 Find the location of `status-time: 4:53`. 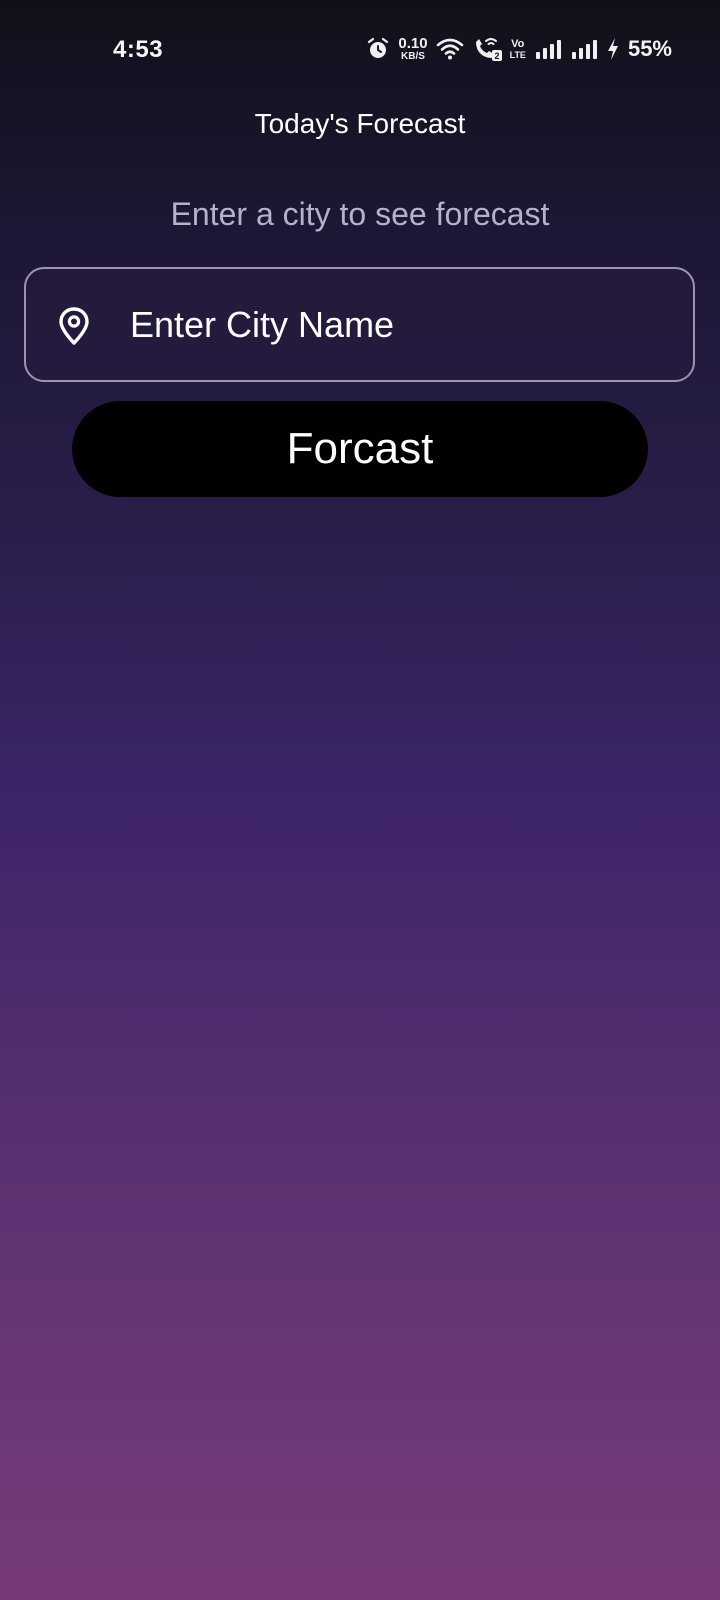

status-time: 4:53 is located at coordinates (138, 49).